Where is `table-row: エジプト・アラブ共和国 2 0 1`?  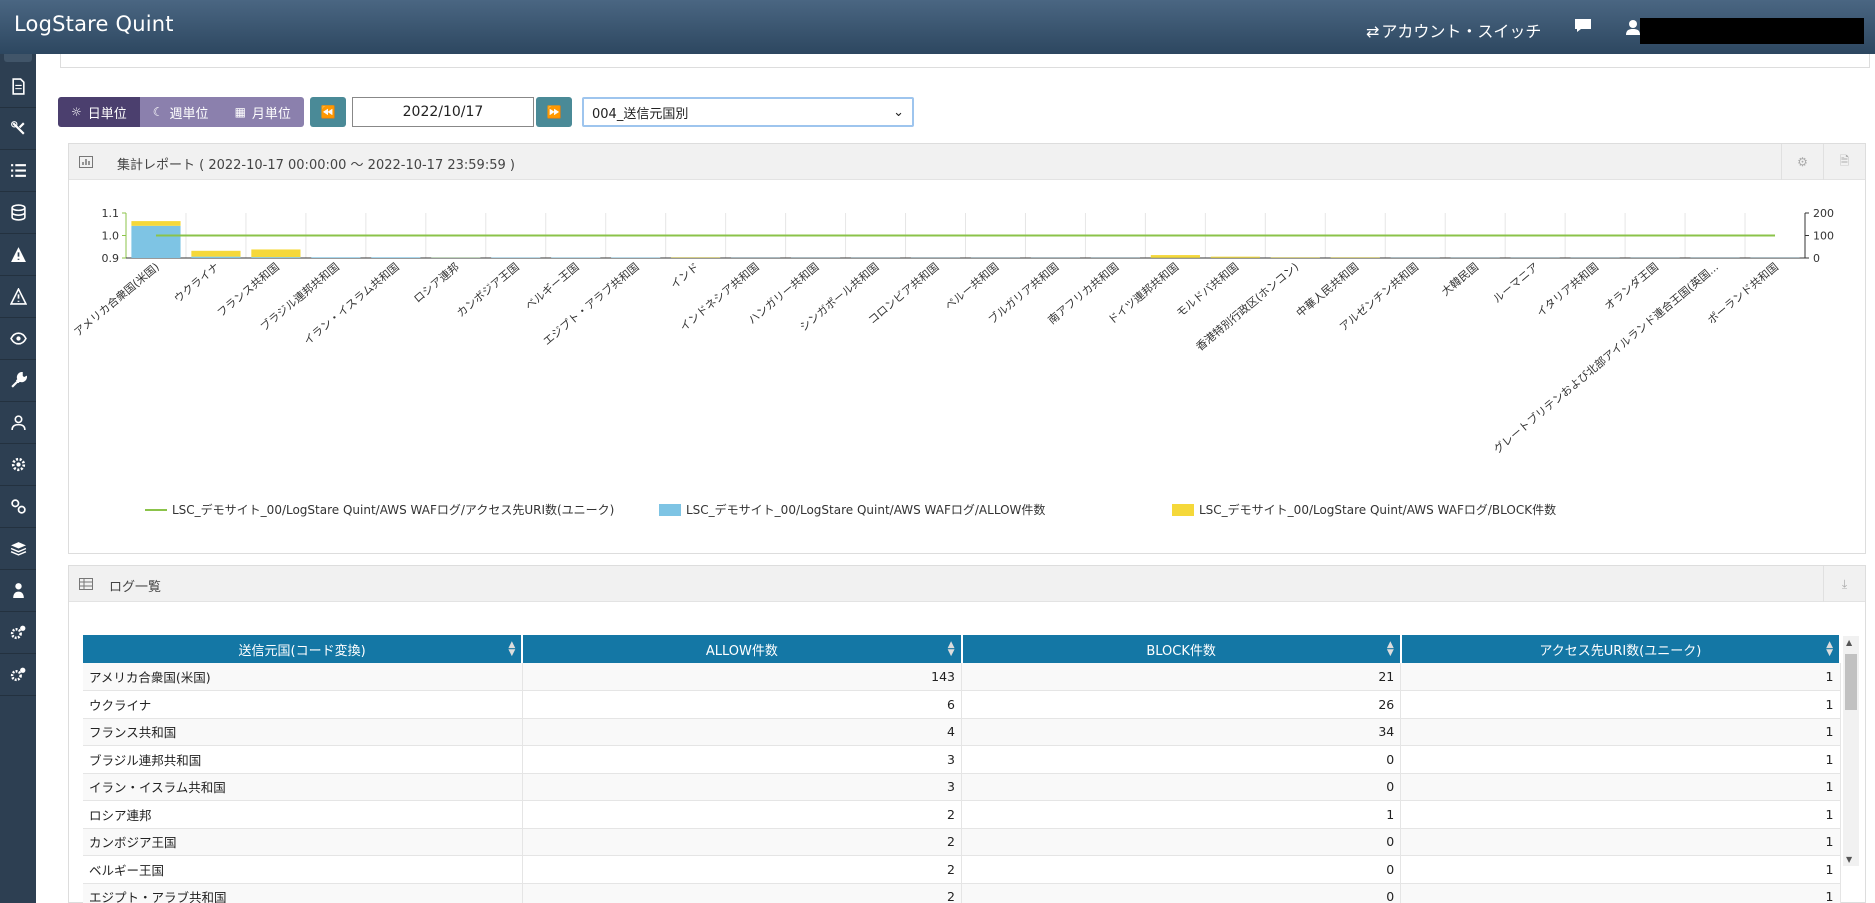 table-row: エジプト・アラブ共和国 2 0 1 is located at coordinates (962, 893).